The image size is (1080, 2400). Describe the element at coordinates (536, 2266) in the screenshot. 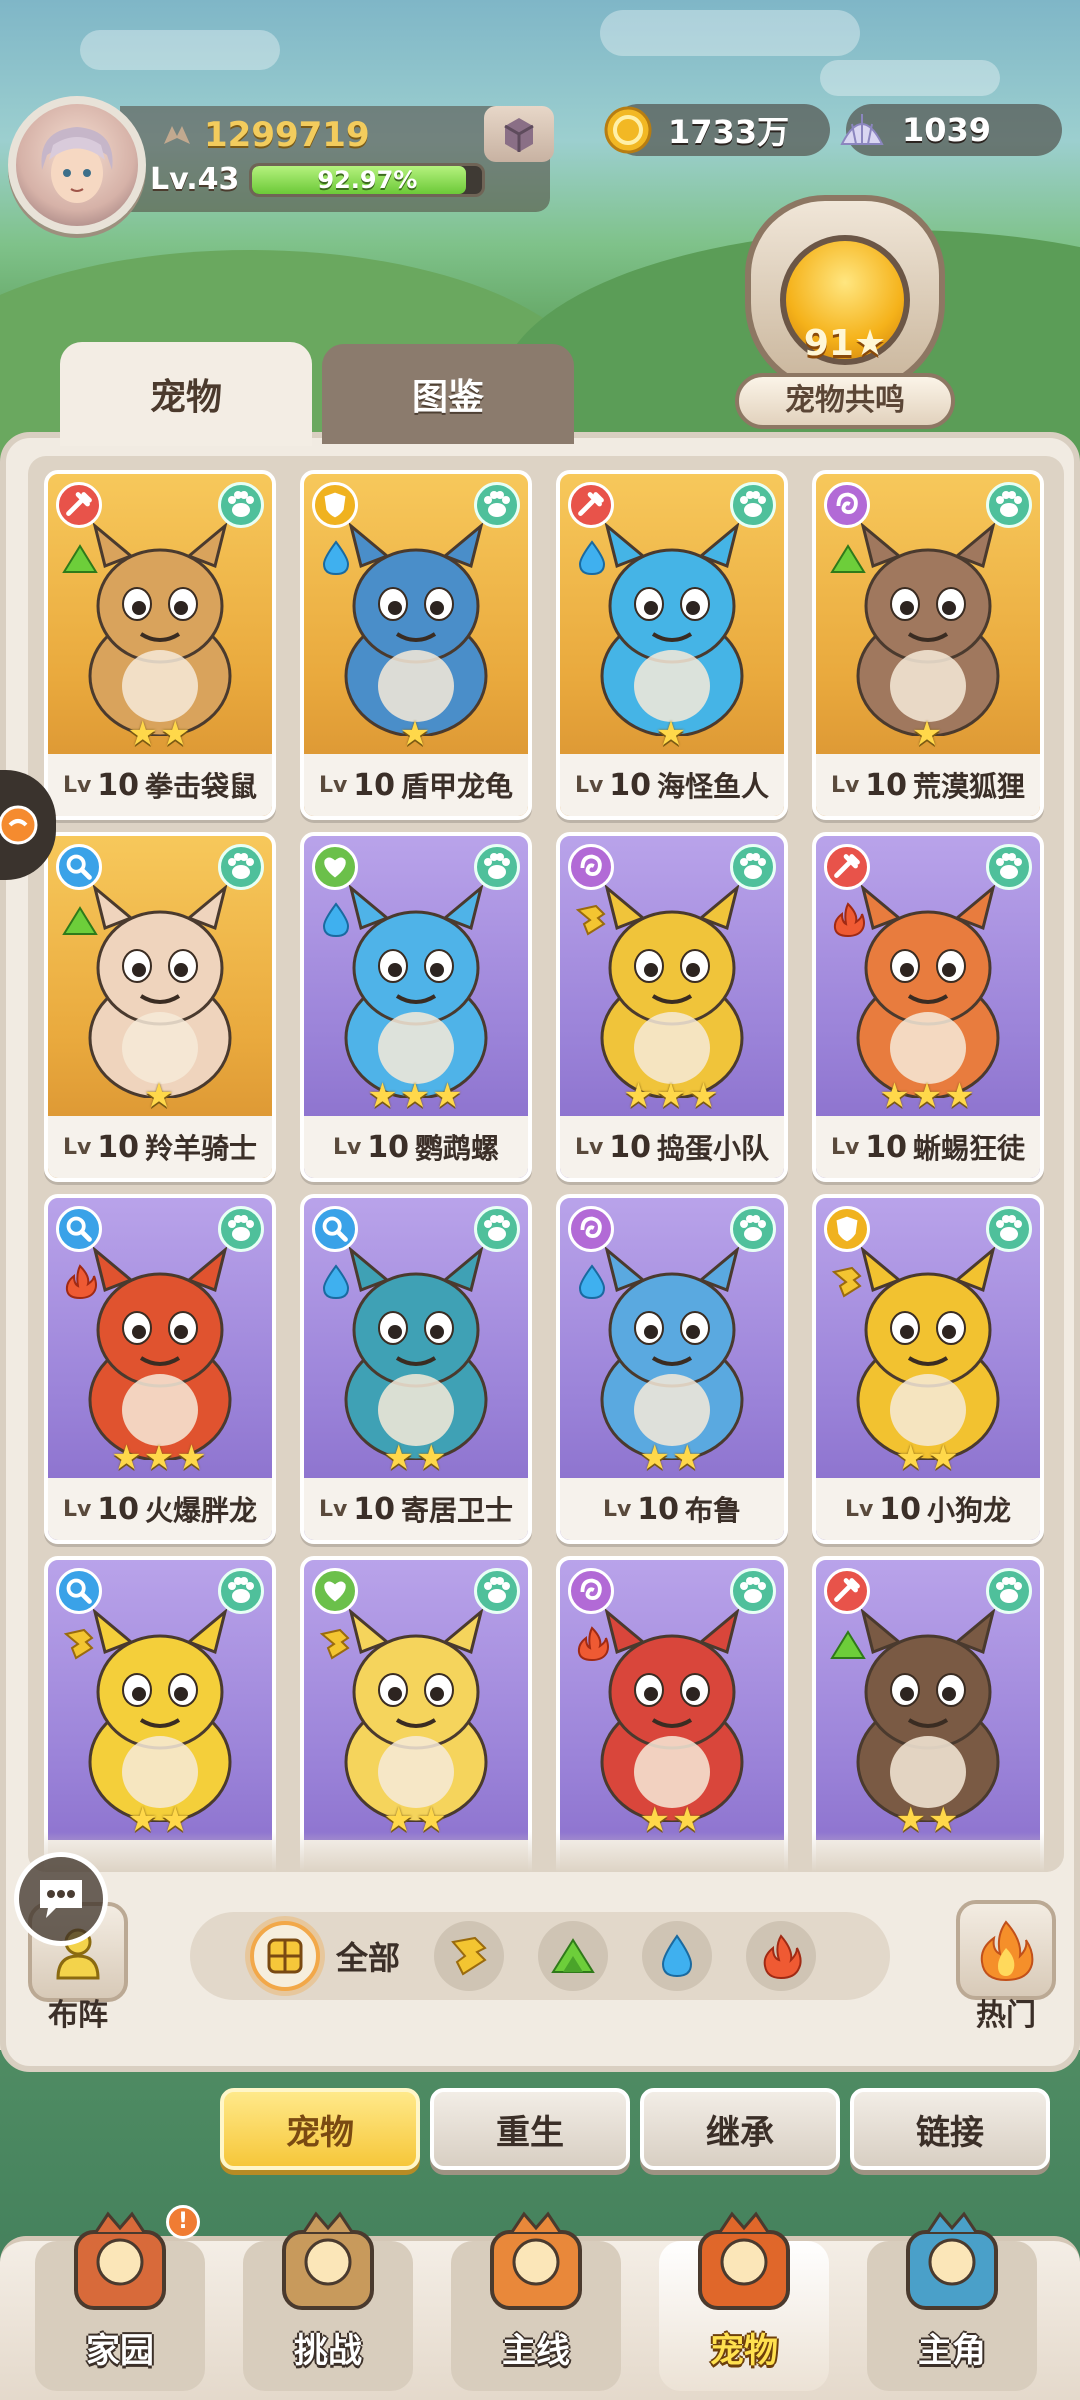

I see `main-quest-icon` at that location.